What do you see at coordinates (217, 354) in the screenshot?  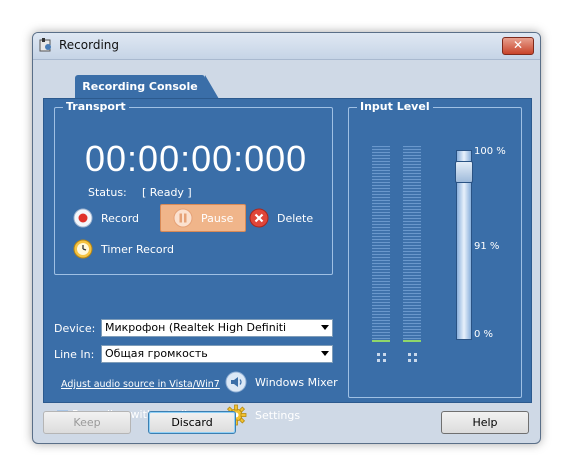 I see `line-in-select: Общая громкость` at bounding box center [217, 354].